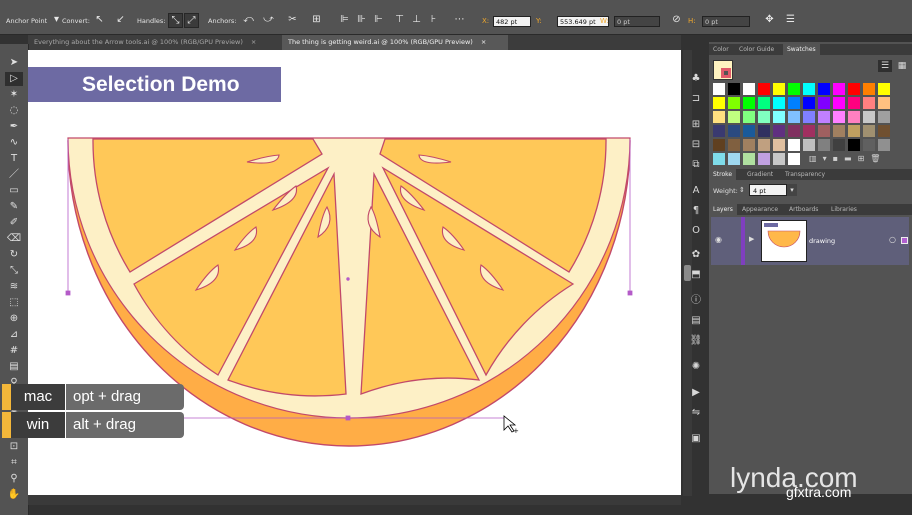 This screenshot has height=515, width=912. What do you see at coordinates (696, 275) in the screenshot?
I see `graphic-styles-icon: ⬒` at bounding box center [696, 275].